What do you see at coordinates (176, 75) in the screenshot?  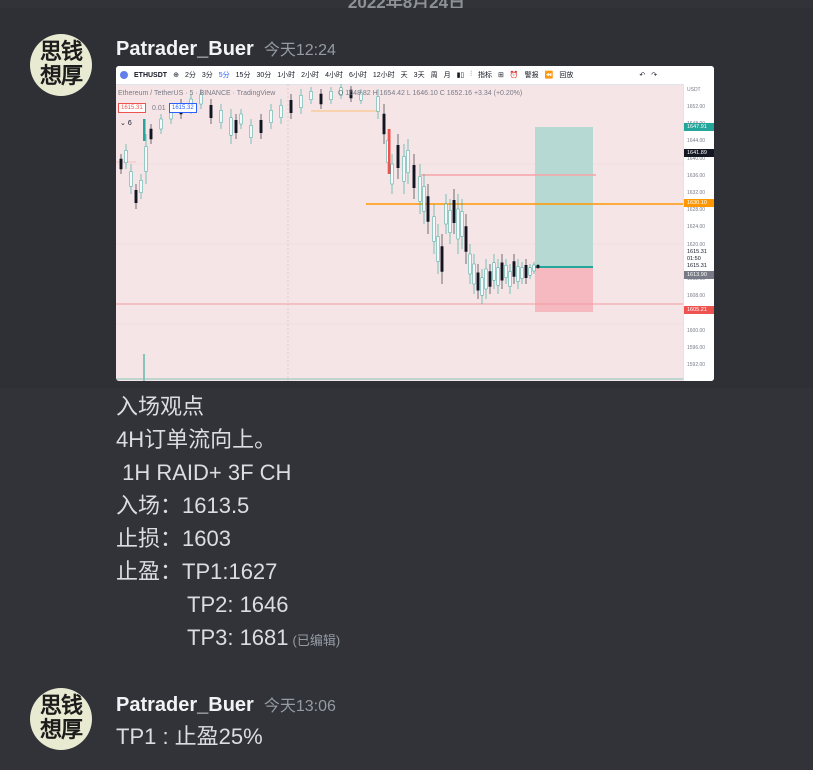 I see `add-symbol-icon: ⊕` at bounding box center [176, 75].